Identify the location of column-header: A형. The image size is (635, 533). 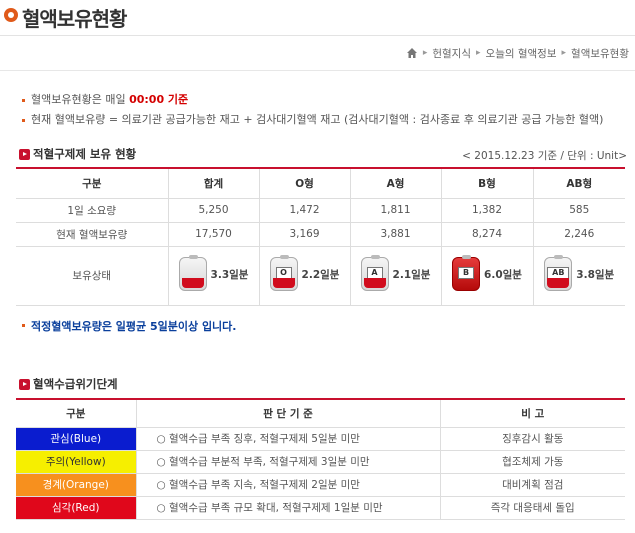
(395, 183).